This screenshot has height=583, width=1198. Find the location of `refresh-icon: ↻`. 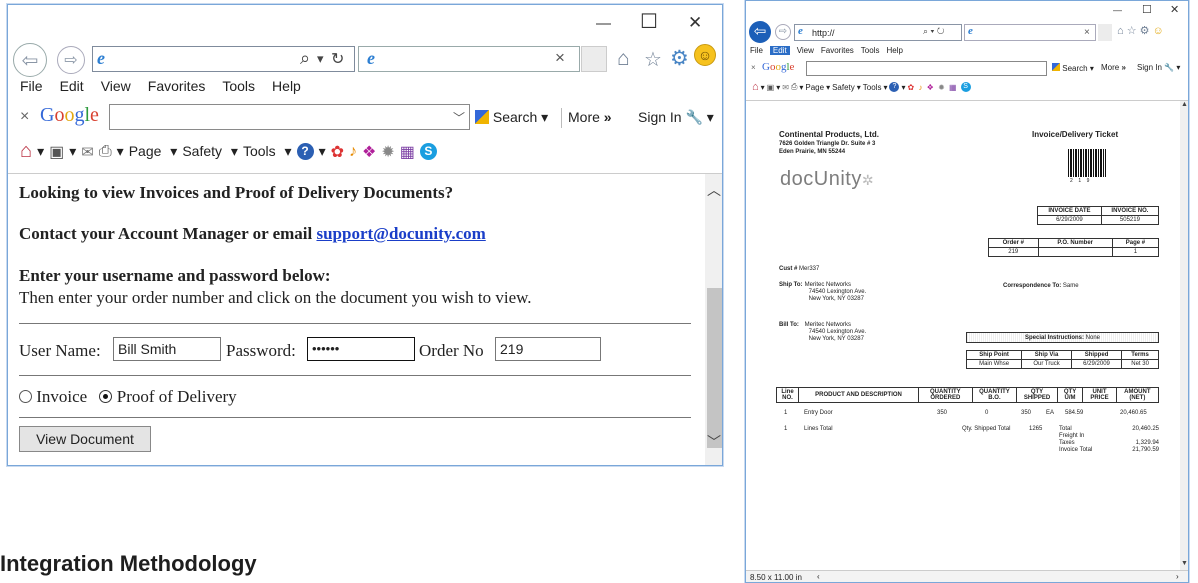

refresh-icon: ↻ is located at coordinates (337, 59).